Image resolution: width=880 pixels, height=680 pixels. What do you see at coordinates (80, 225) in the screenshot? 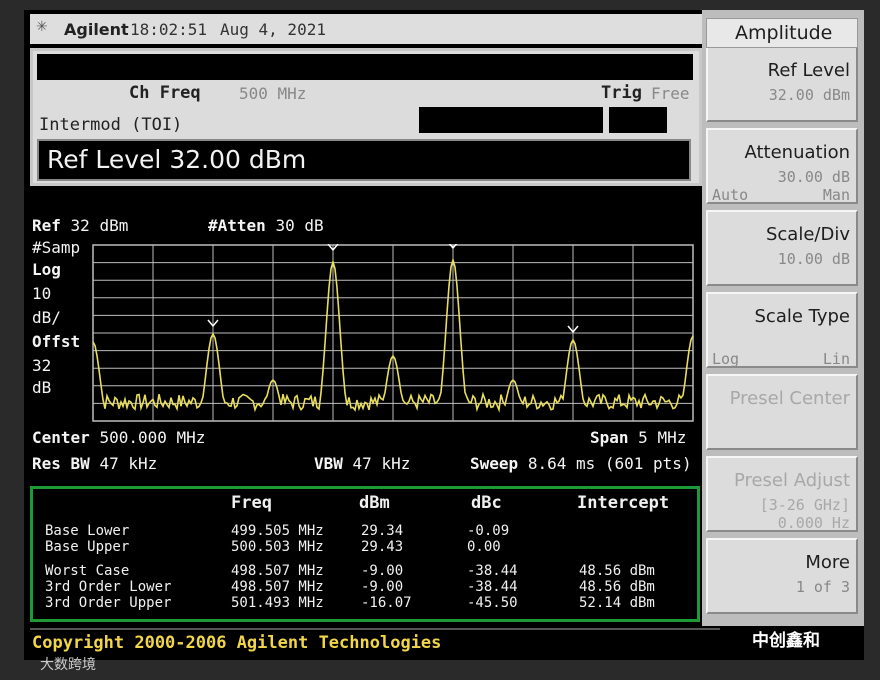
I see `ref-readout: Ref 32 dBm` at bounding box center [80, 225].